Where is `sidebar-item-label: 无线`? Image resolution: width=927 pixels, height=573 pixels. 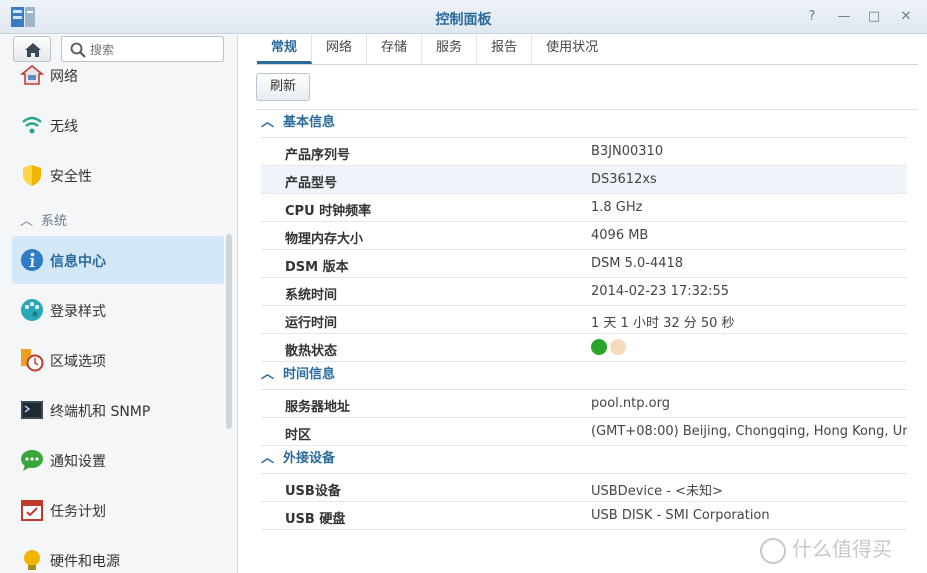
sidebar-item-label: 无线 is located at coordinates (64, 127).